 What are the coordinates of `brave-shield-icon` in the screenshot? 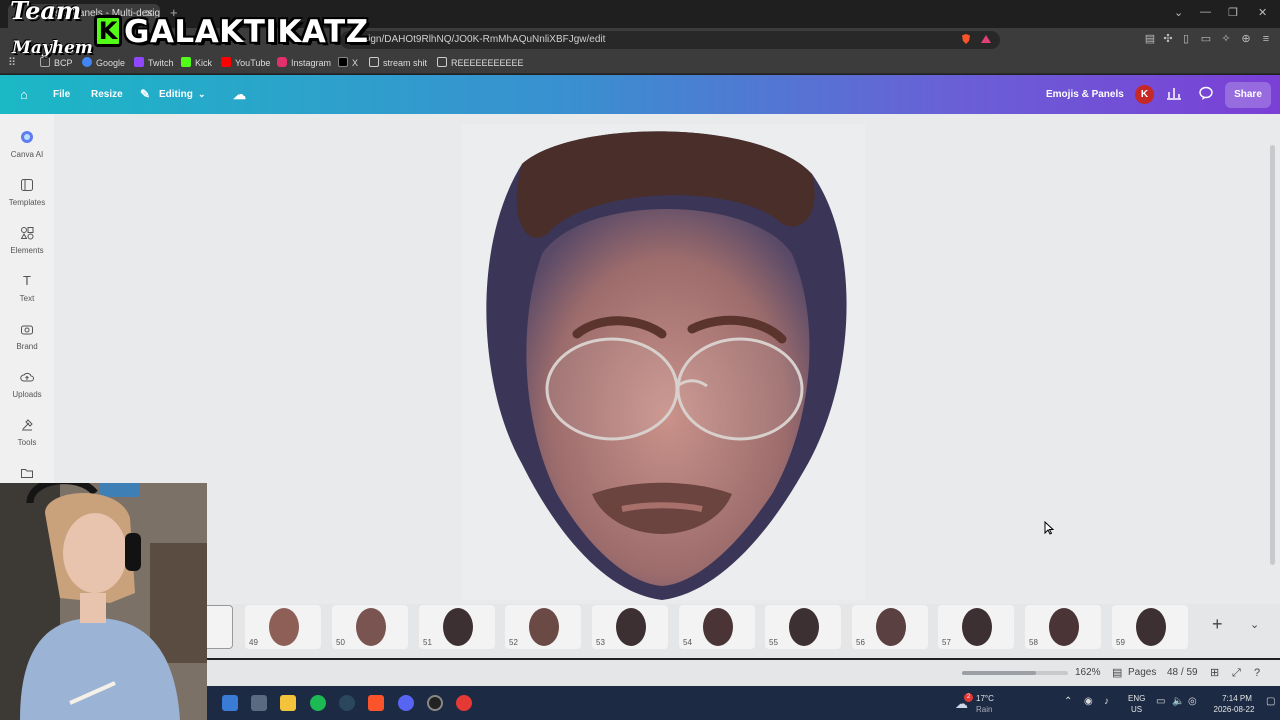 It's located at (966, 39).